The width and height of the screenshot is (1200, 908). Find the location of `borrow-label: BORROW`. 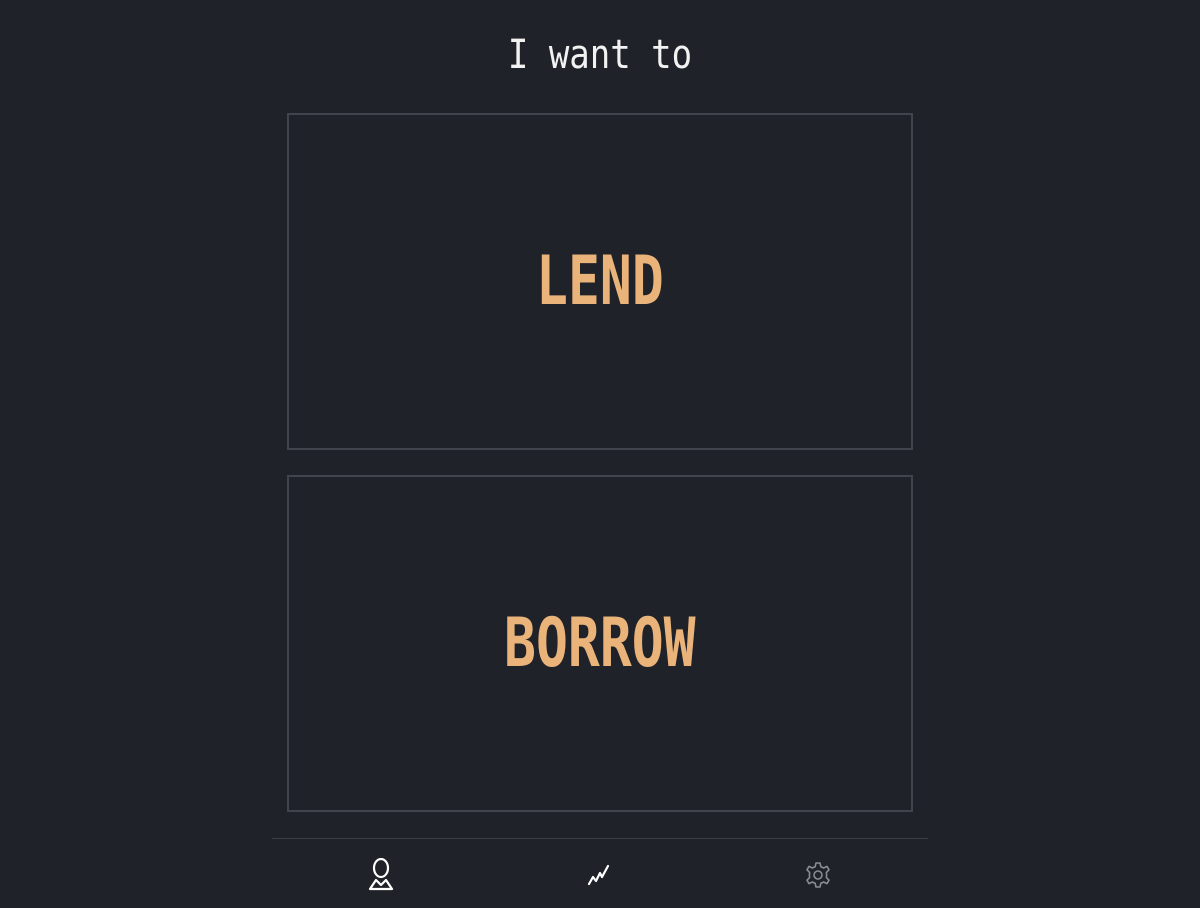

borrow-label: BORROW is located at coordinates (600, 643).